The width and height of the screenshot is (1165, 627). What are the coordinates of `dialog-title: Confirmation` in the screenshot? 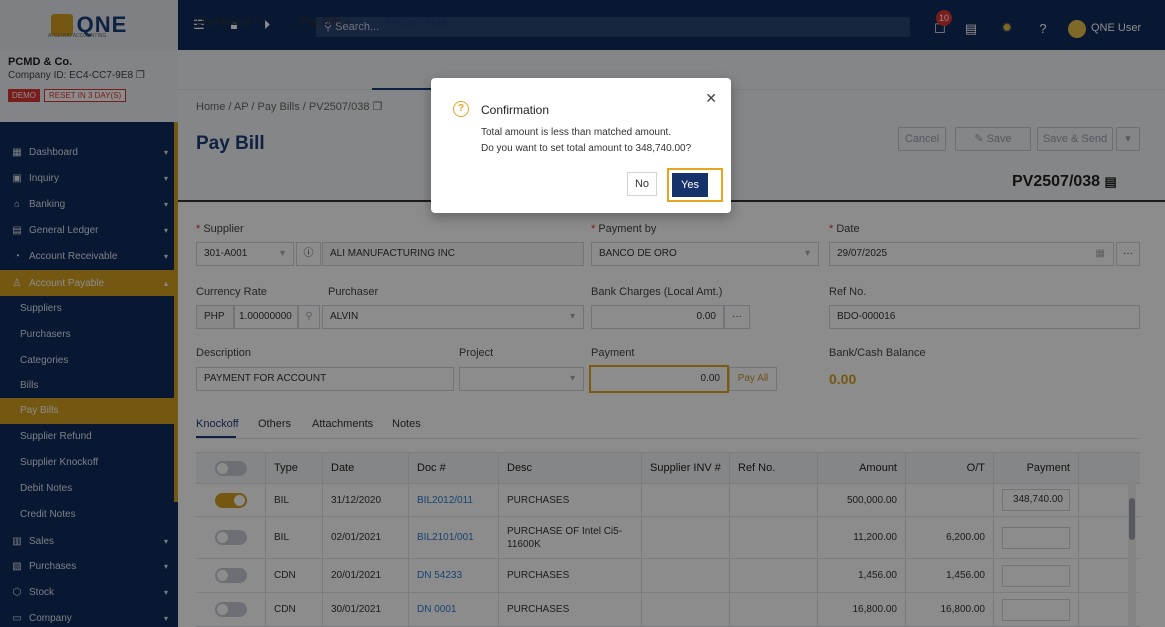 It's located at (515, 110).